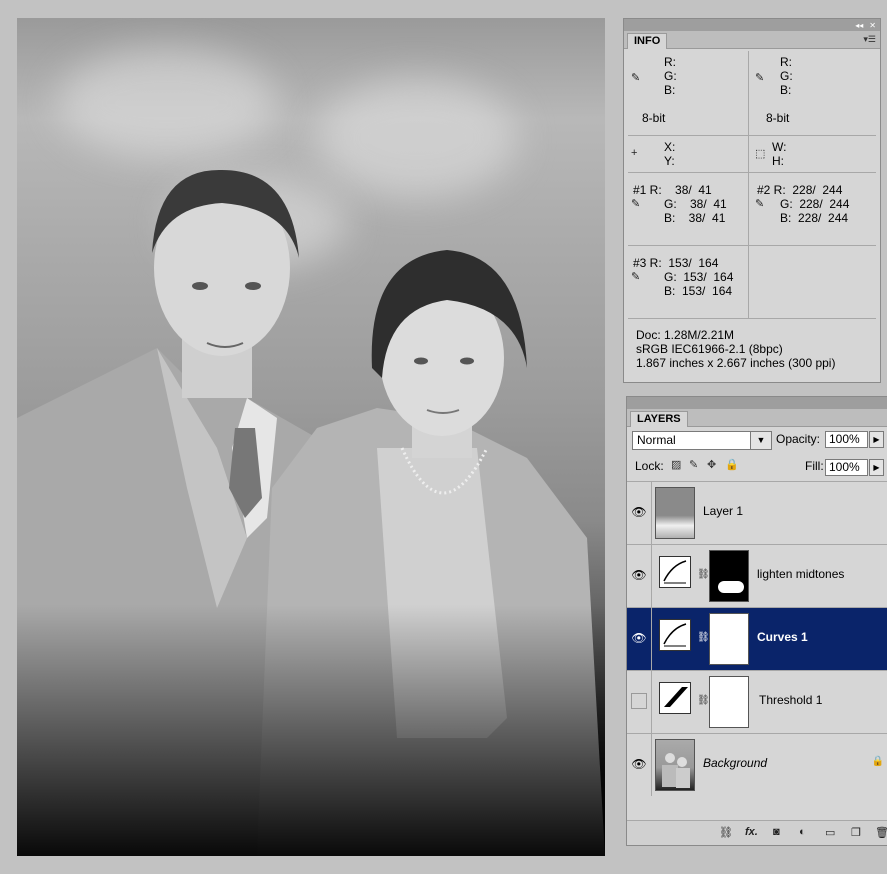 The image size is (887, 874). I want to click on layer-row-threshold-1: ⛓ Threshold 1, so click(757, 701).